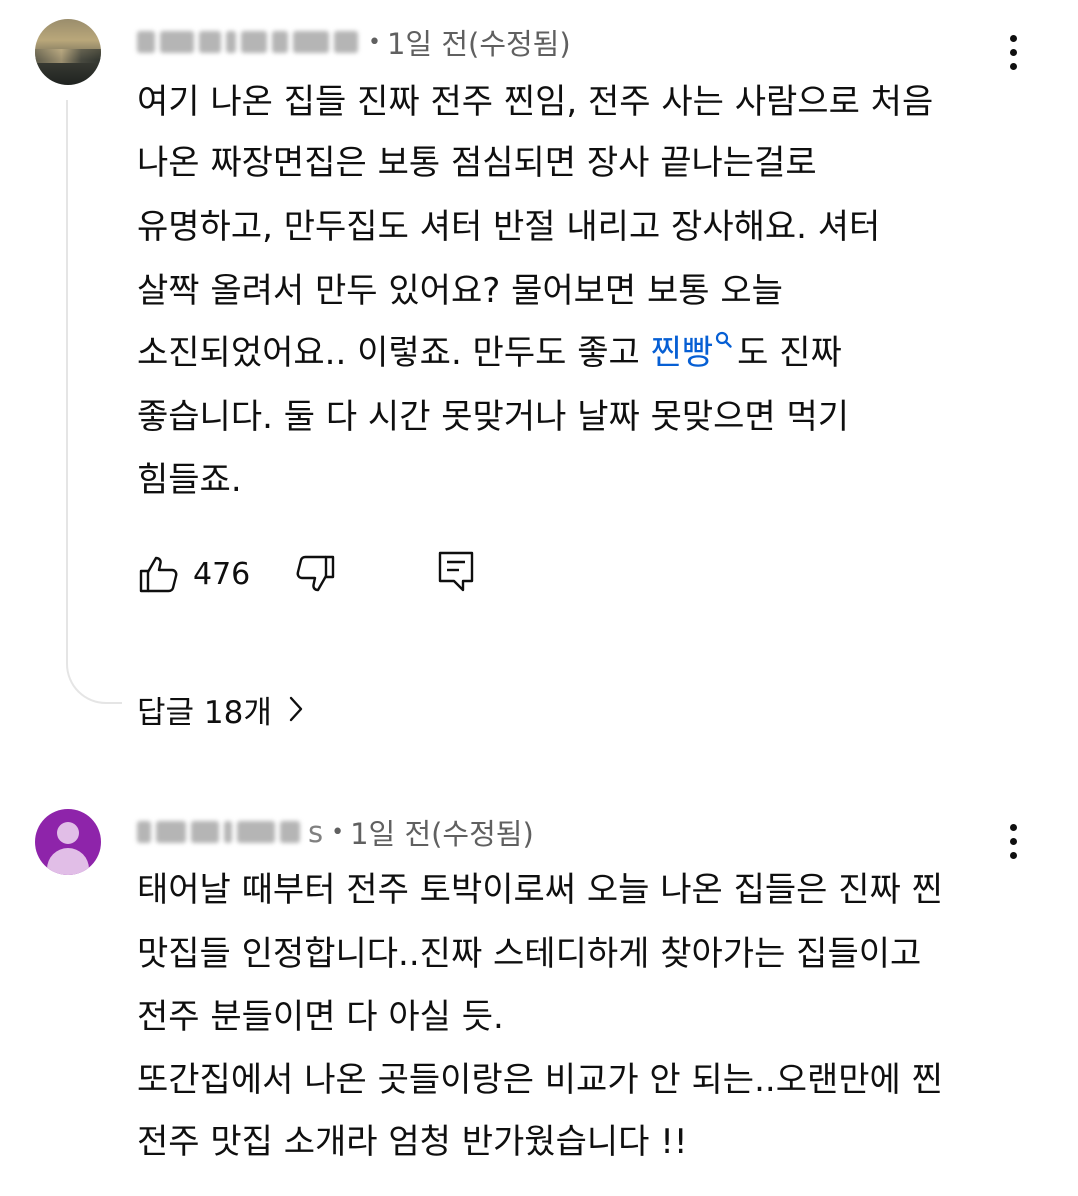 The width and height of the screenshot is (1078, 1196). What do you see at coordinates (94, 402) in the screenshot?
I see `reply-thread-line` at bounding box center [94, 402].